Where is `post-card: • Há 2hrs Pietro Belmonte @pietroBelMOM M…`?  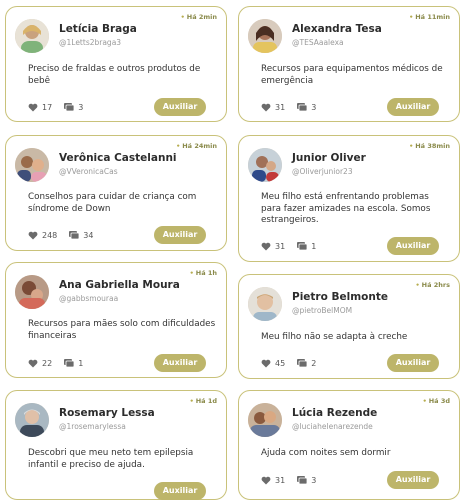
post-card: • Há 2hrs Pietro Belmonte @pietroBelMOM M… is located at coordinates (349, 326).